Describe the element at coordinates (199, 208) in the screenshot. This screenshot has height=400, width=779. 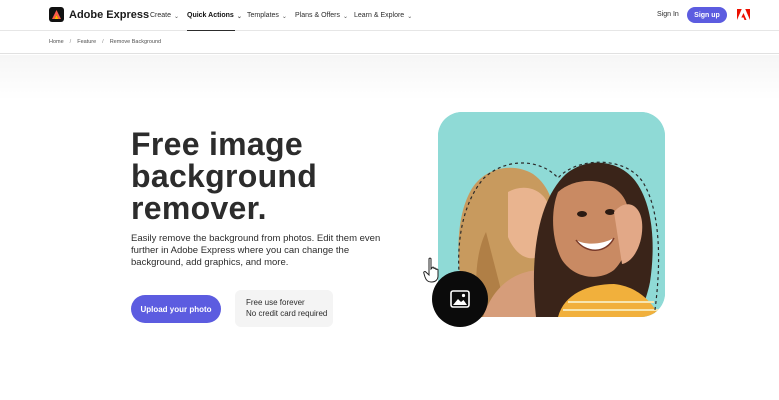
I see `title-line: remover.` at that location.